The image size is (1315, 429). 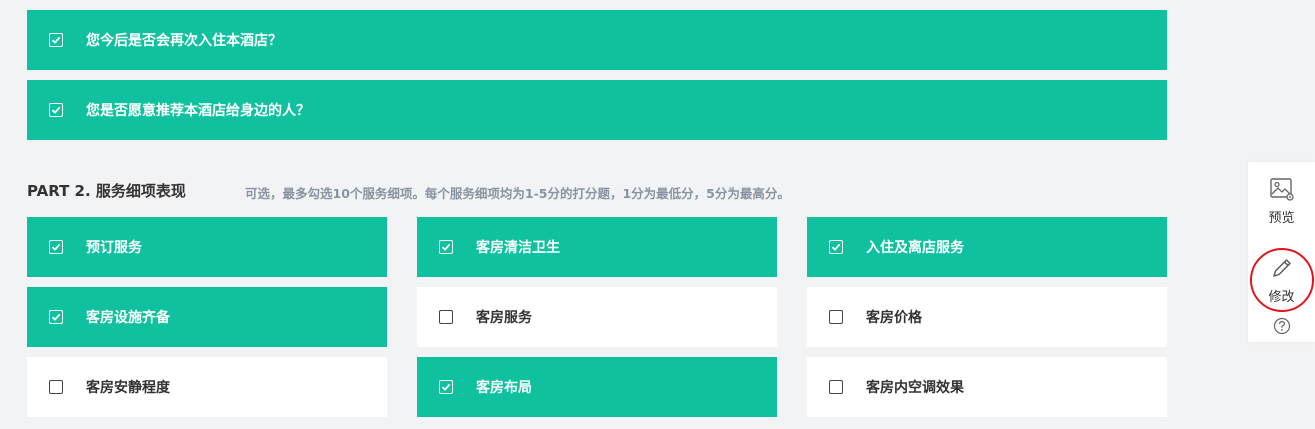 What do you see at coordinates (597, 247) in the screenshot?
I see `service-item-card: 客房清洁卫生` at bounding box center [597, 247].